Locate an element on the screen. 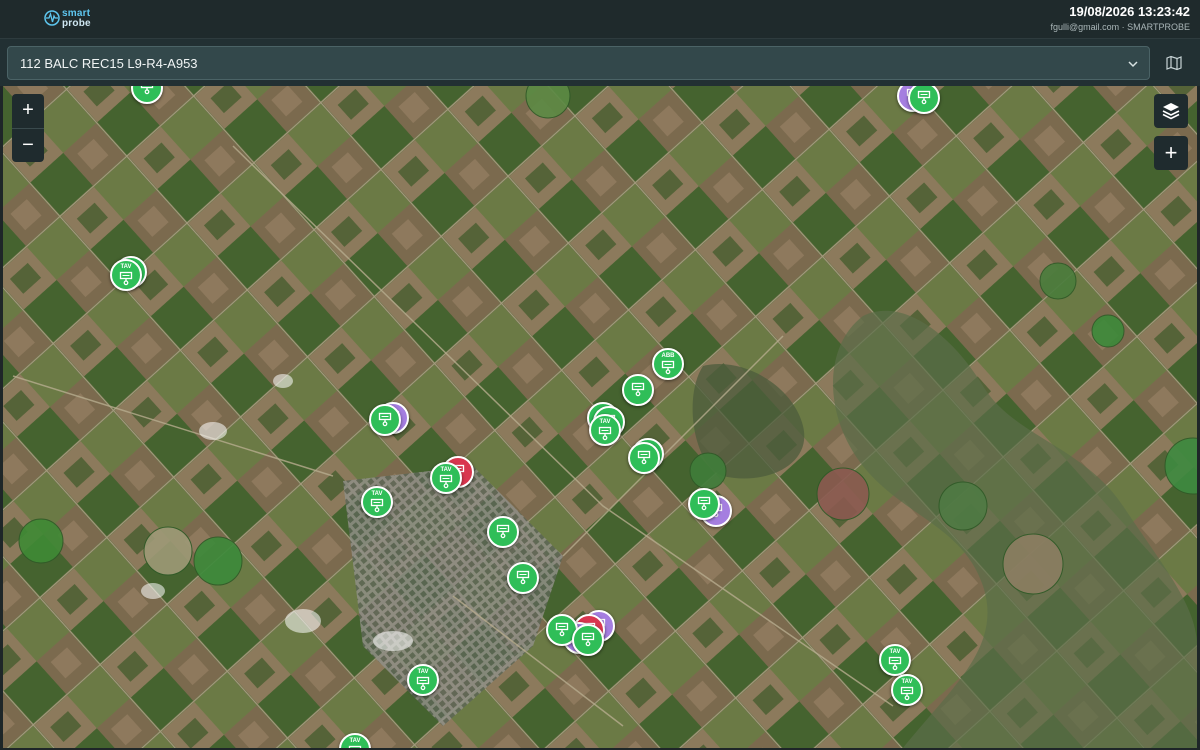  map-icon is located at coordinates (1174, 63).